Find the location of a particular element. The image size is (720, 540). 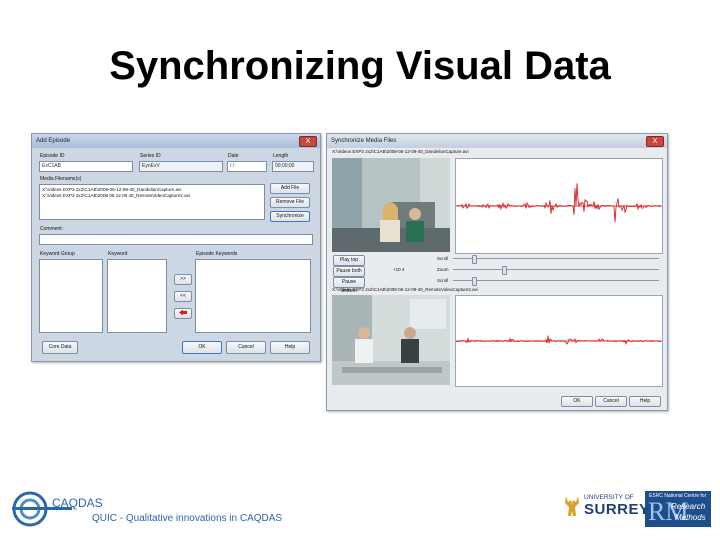

episode-keywords-list is located at coordinates (253, 296).